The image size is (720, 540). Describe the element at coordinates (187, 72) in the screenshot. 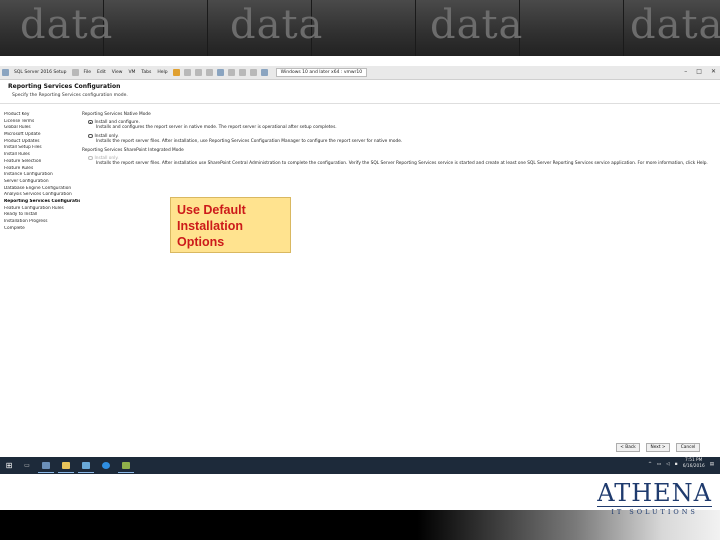

I see `snapshot-icon` at that location.